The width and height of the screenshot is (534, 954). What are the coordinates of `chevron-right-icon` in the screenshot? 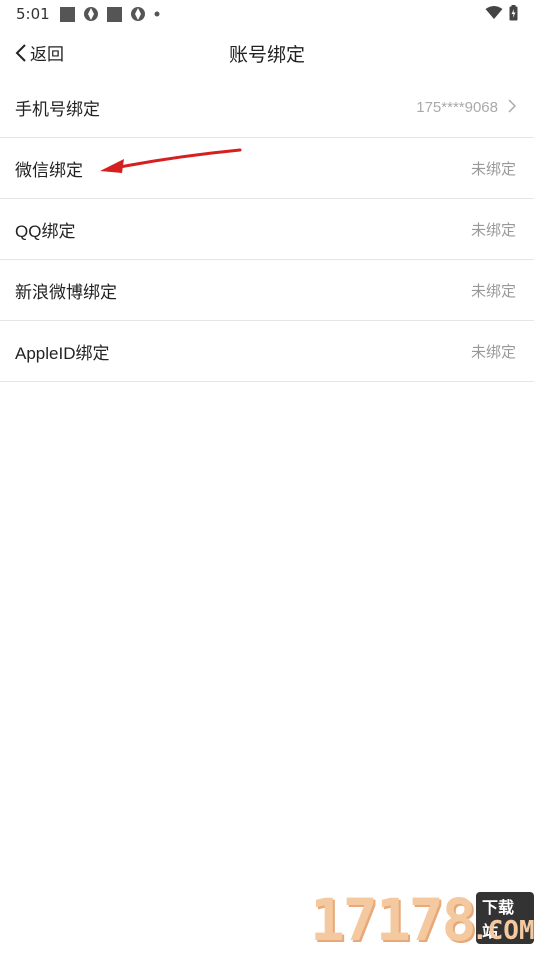 It's located at (512, 106).